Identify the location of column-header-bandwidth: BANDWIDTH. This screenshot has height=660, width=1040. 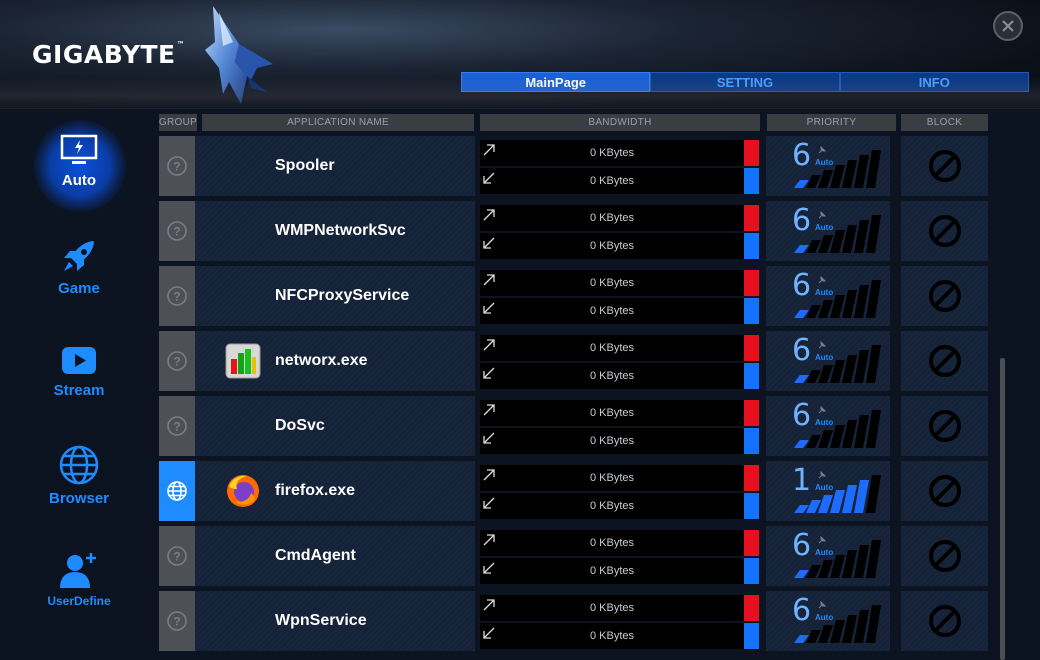
(620, 122).